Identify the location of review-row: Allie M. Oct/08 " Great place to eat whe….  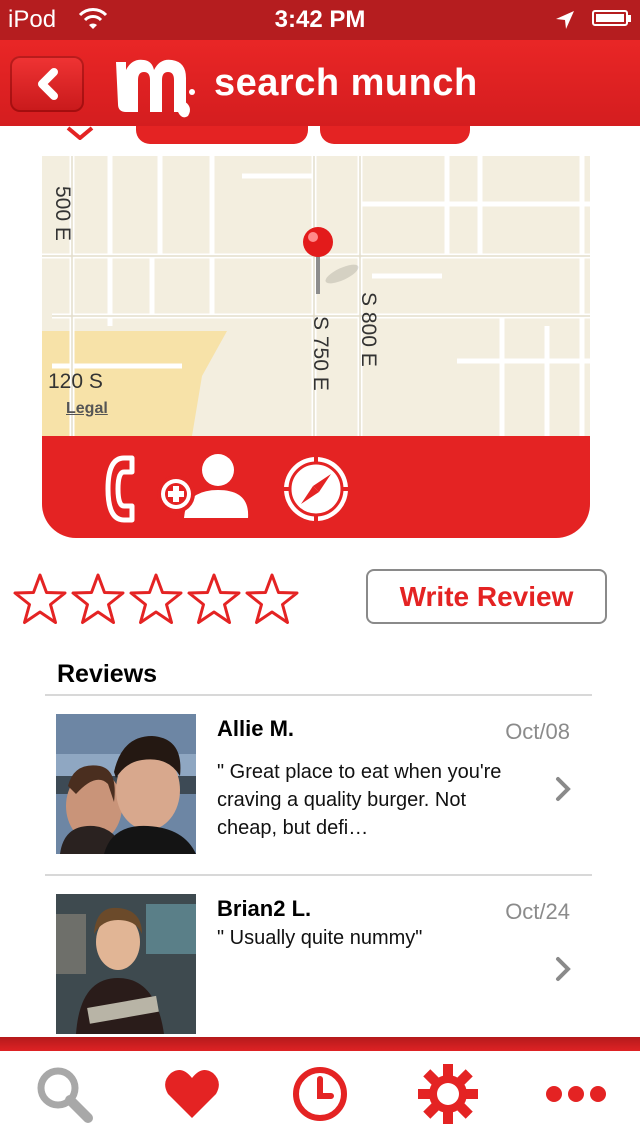
(318, 785).